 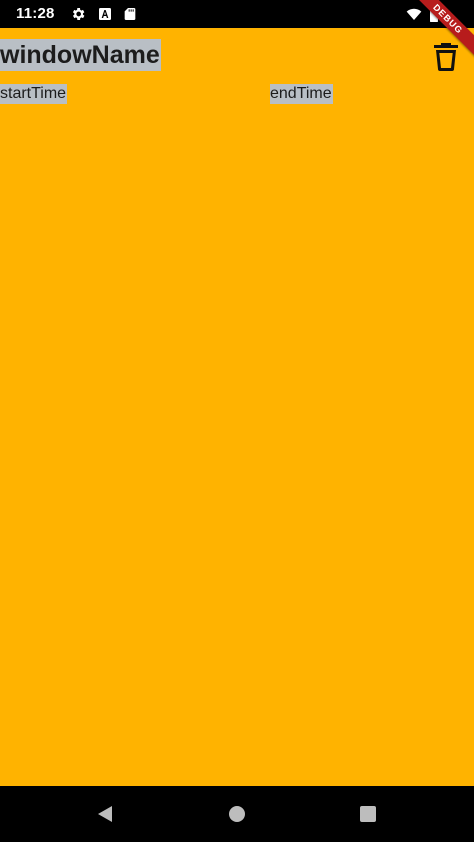 I want to click on delete-button, so click(x=446, y=56).